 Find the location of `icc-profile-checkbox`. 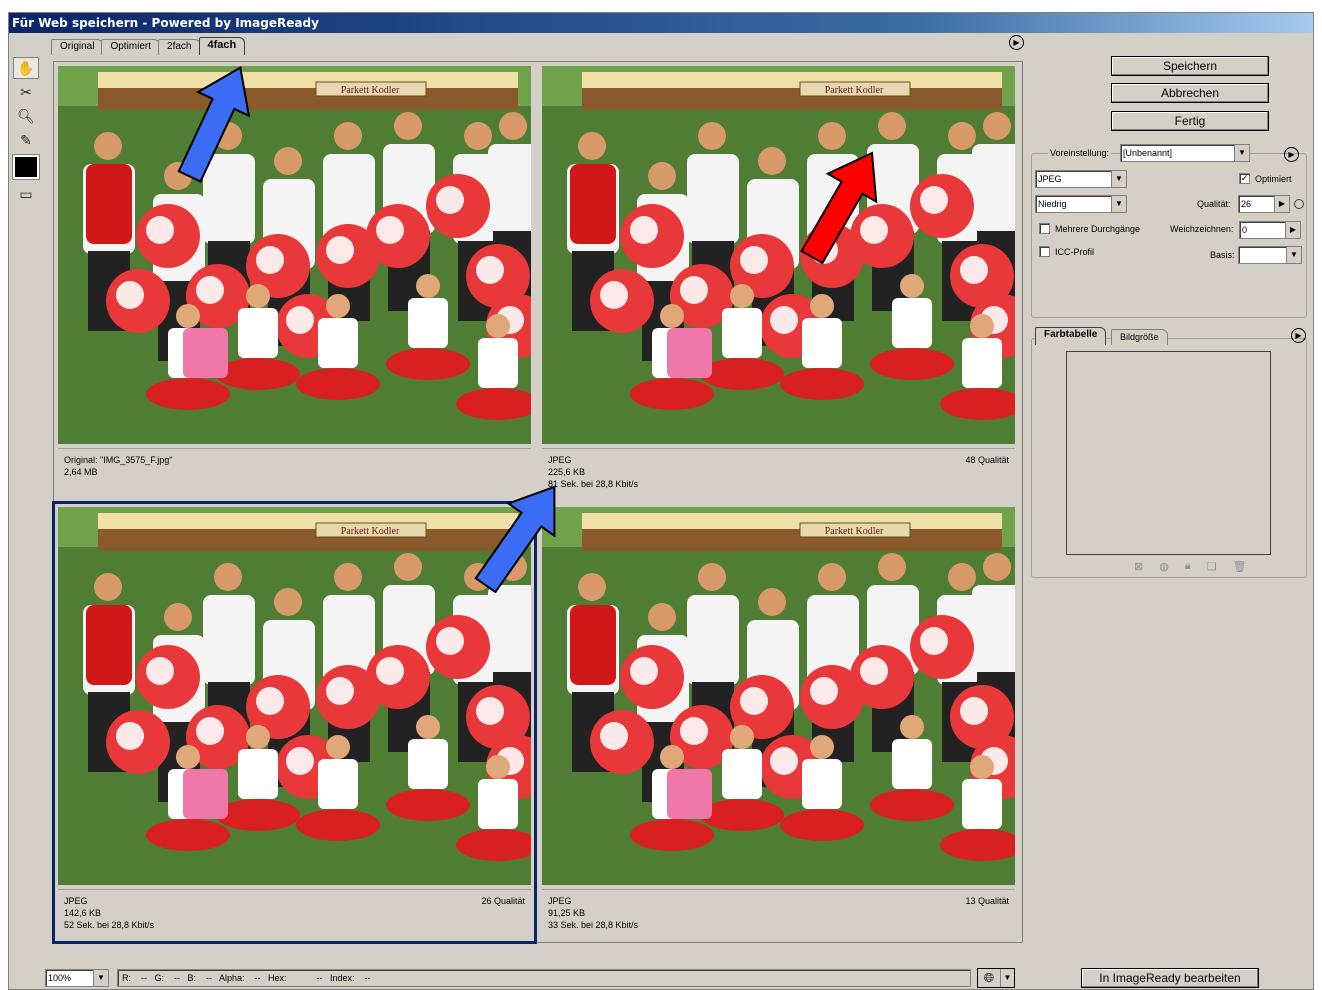

icc-profile-checkbox is located at coordinates (1044, 251).